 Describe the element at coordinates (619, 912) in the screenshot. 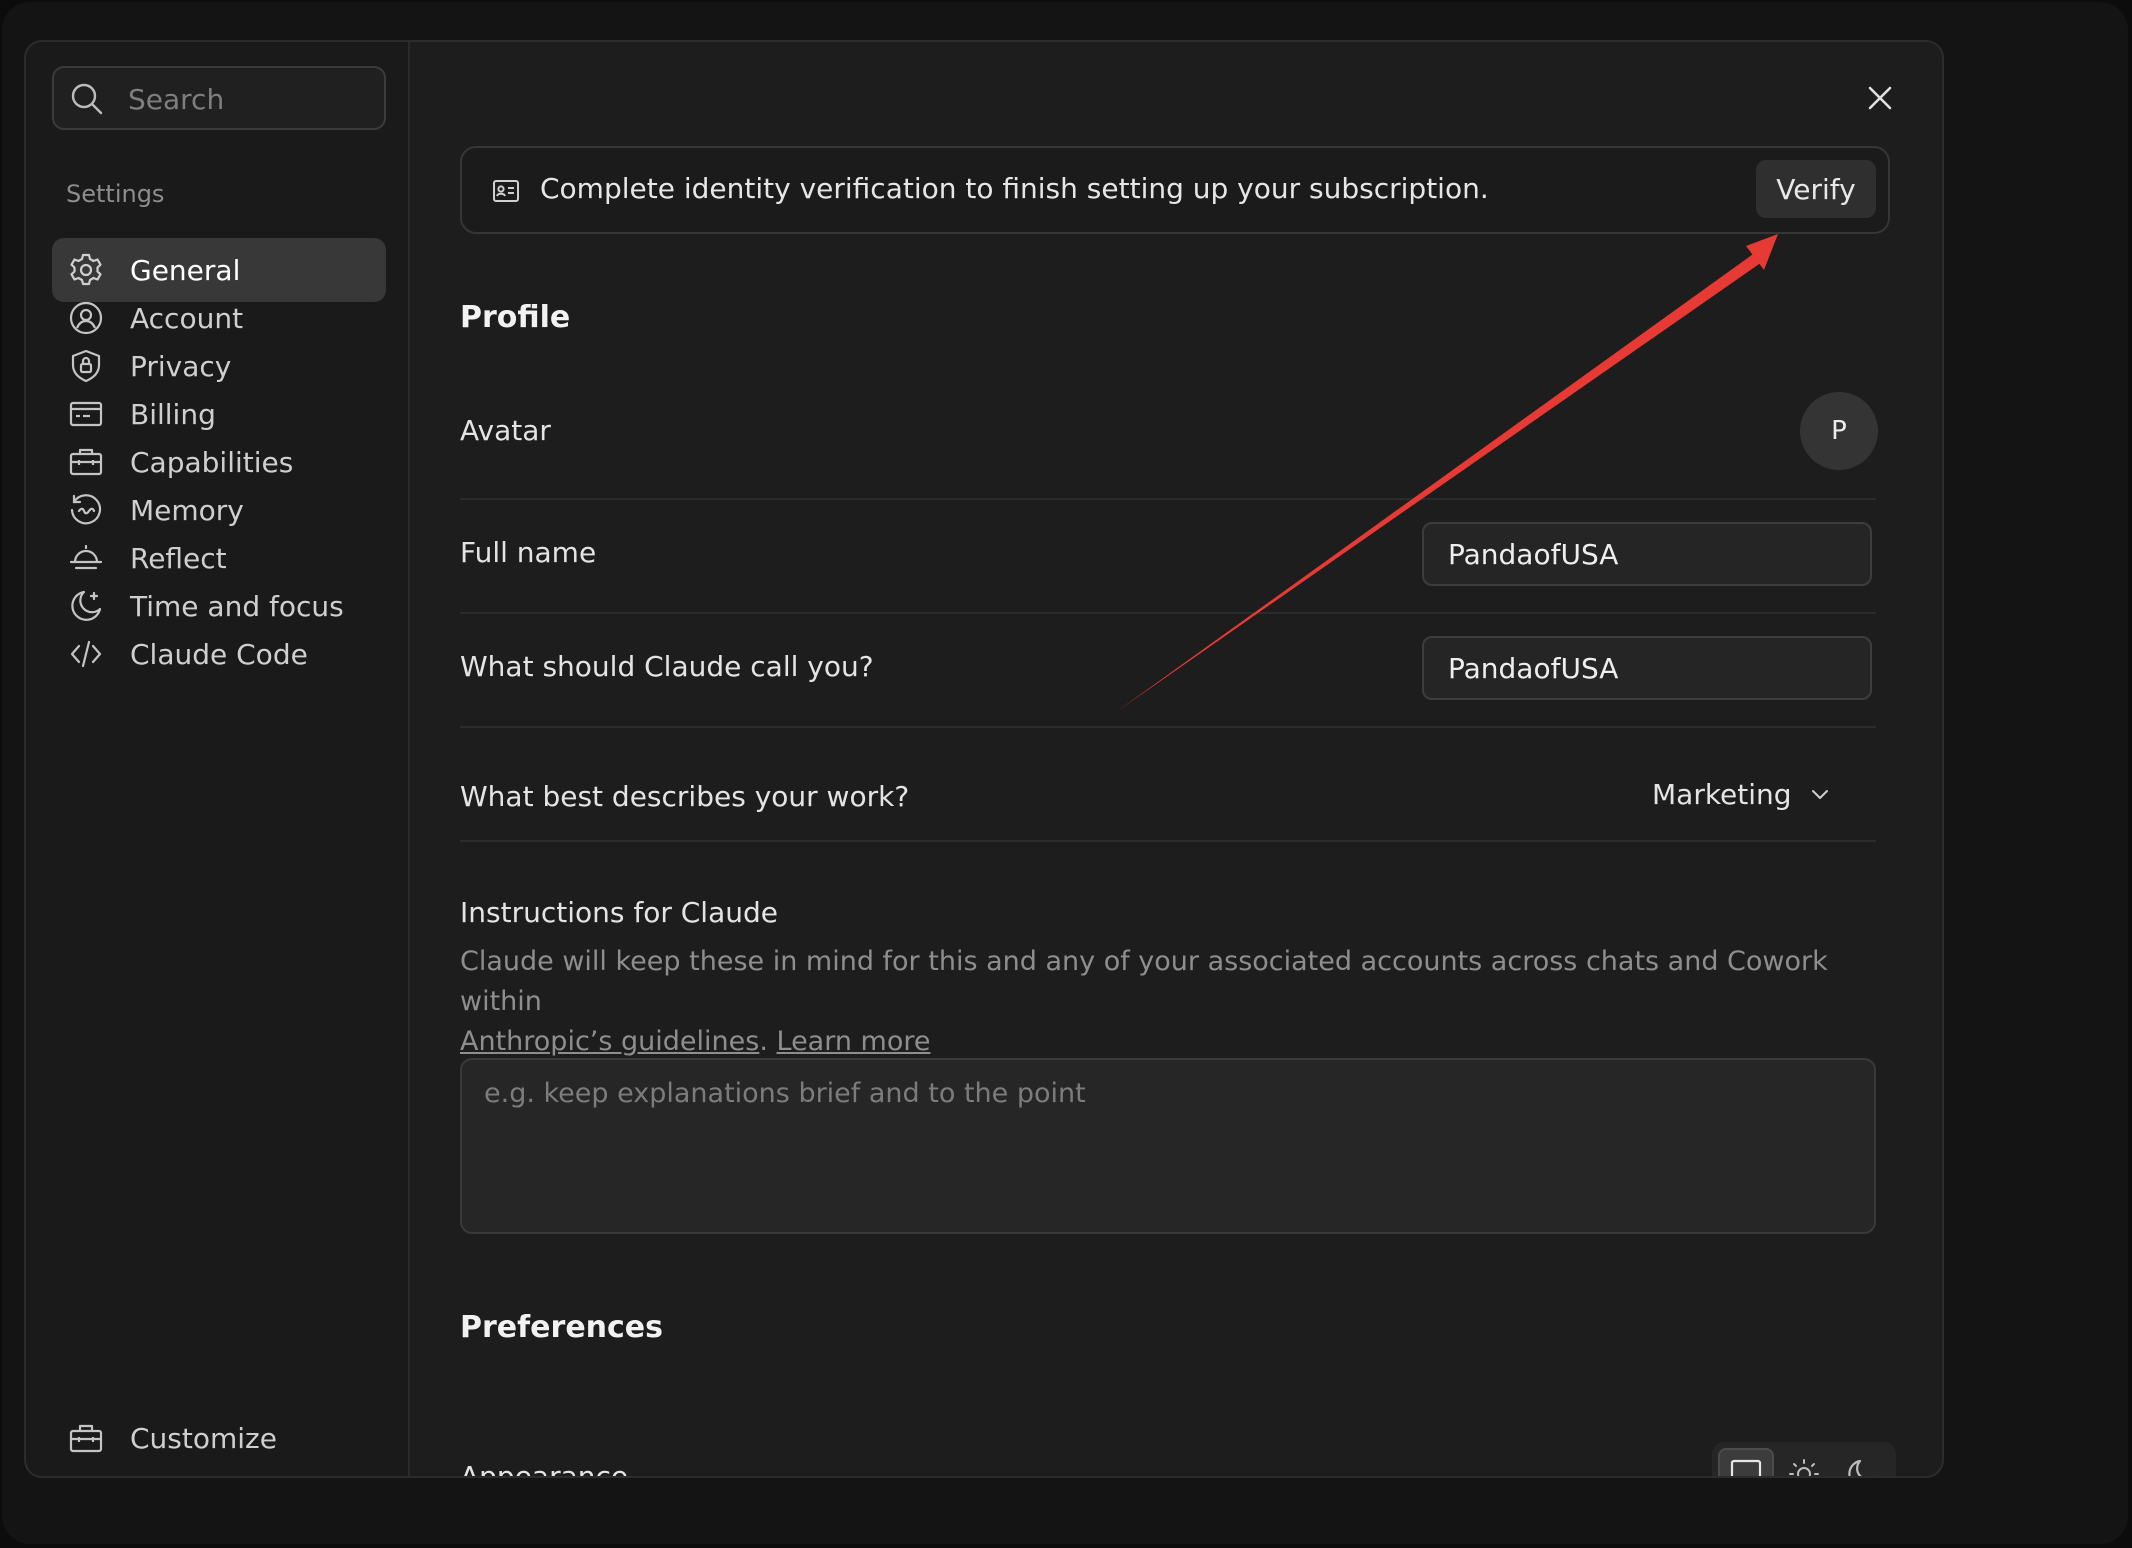

I see `instructions-label: Instructions for Claude` at that location.